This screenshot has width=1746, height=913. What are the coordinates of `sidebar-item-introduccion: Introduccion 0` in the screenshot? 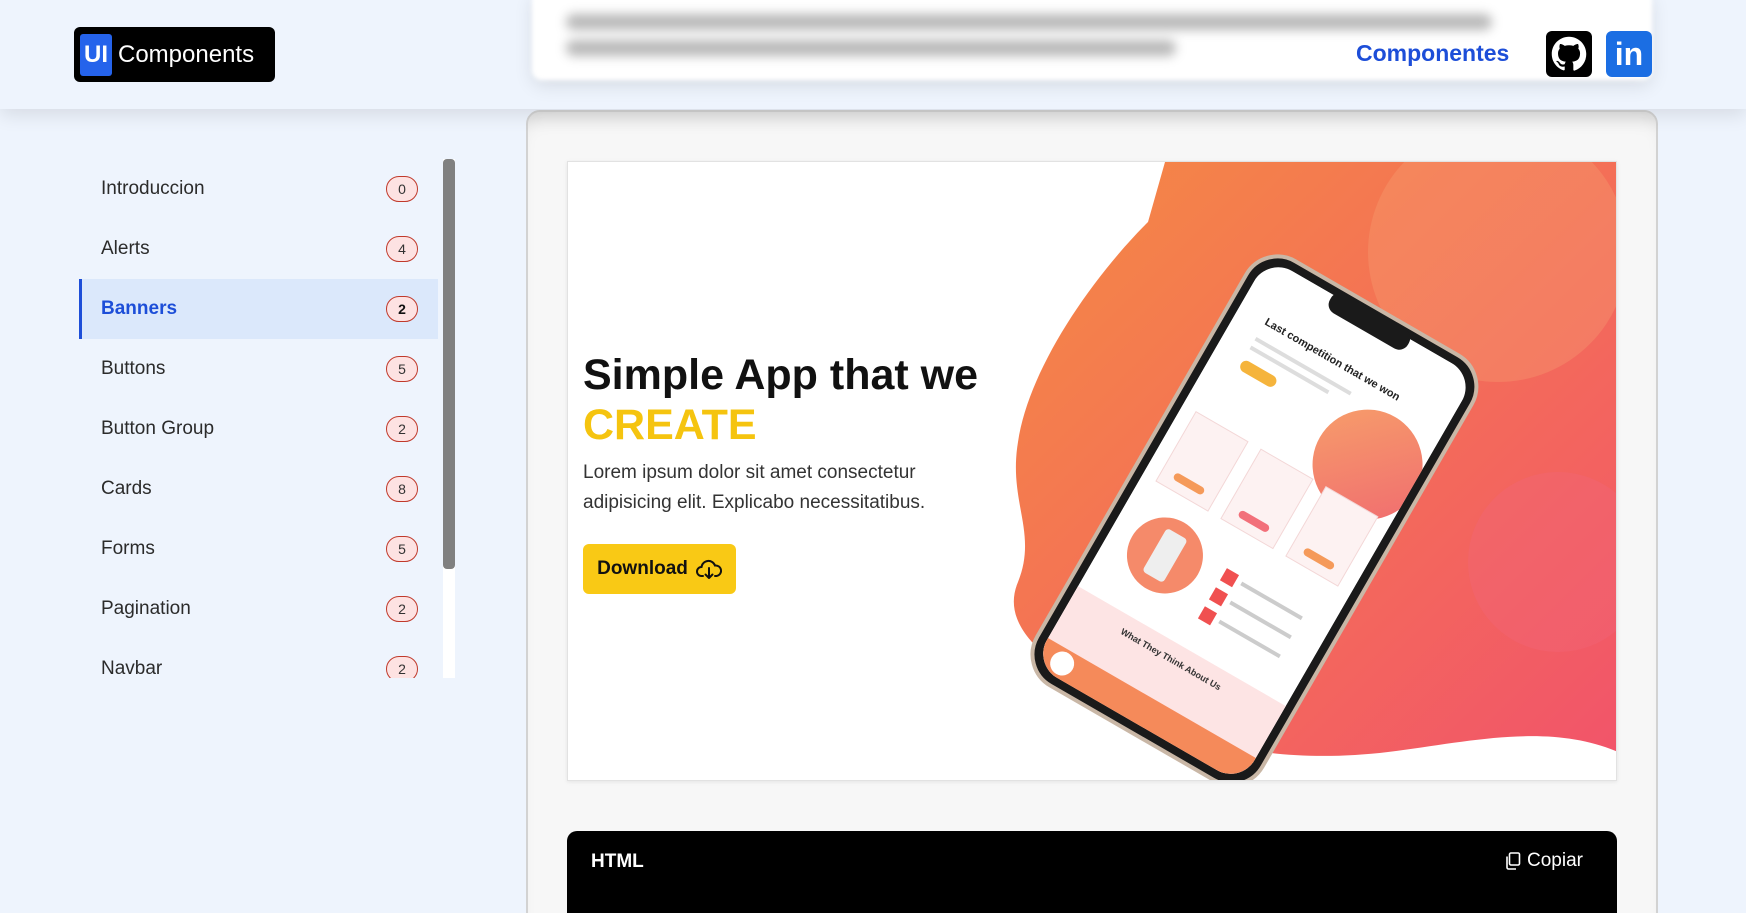 It's located at (258, 189).